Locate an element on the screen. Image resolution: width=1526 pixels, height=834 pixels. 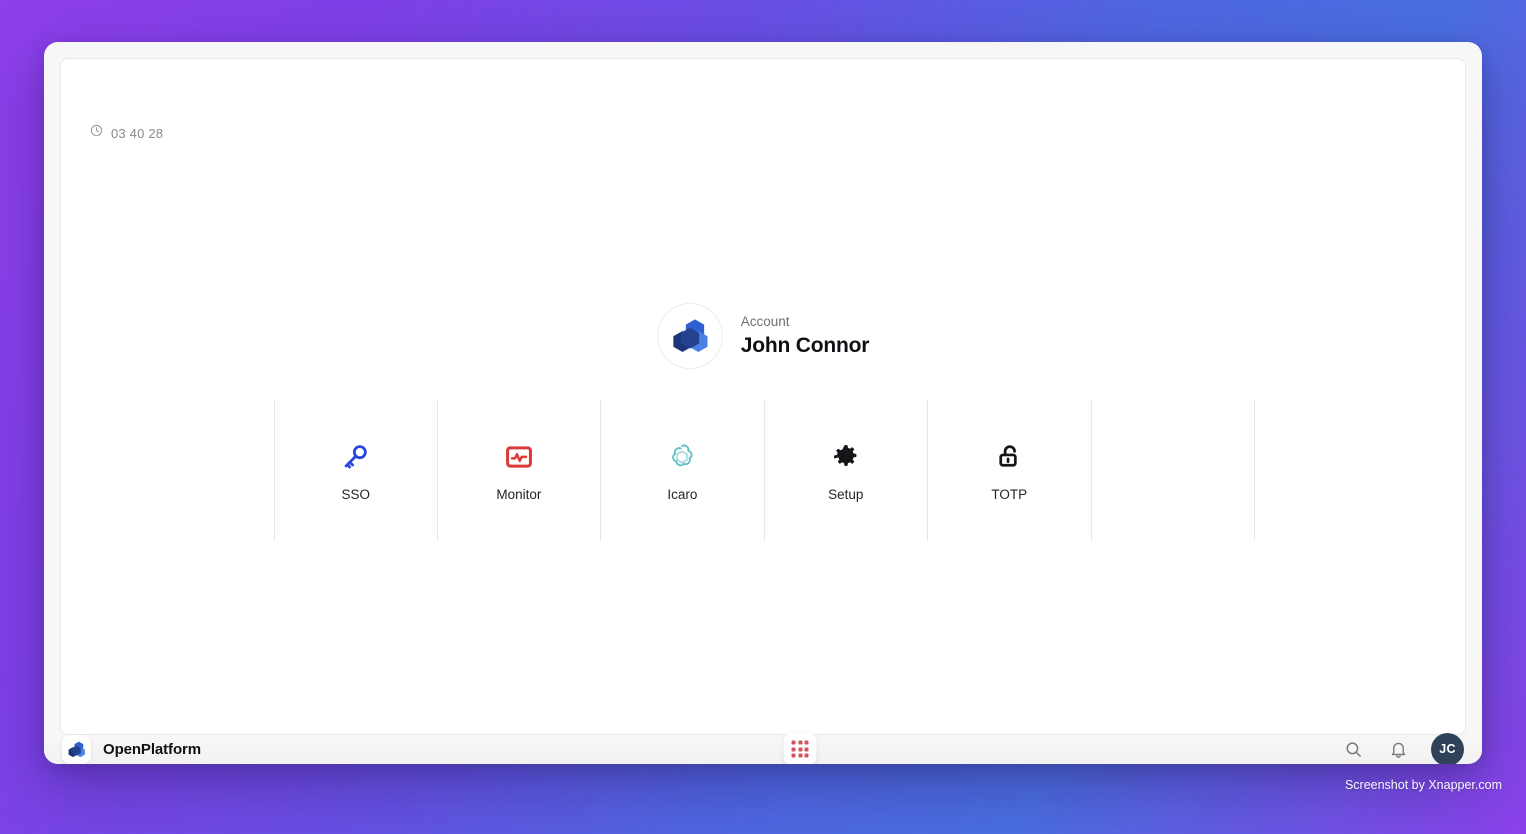
unlock-icon is located at coordinates (1009, 457).